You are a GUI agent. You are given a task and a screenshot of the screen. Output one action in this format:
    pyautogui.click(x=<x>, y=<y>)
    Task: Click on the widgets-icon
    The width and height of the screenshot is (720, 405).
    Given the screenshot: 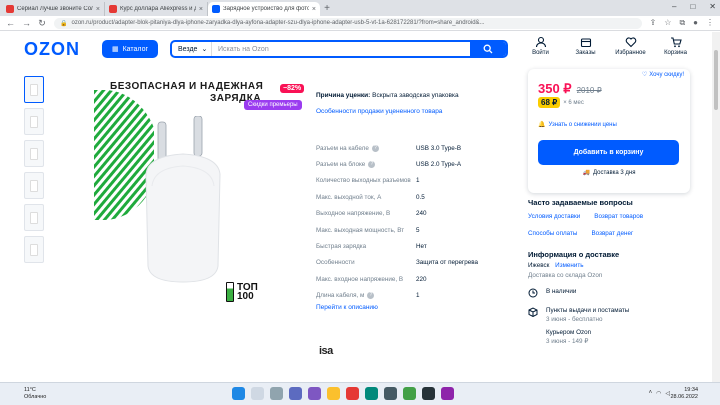 What is the action you would take?
    pyautogui.click(x=295, y=393)
    